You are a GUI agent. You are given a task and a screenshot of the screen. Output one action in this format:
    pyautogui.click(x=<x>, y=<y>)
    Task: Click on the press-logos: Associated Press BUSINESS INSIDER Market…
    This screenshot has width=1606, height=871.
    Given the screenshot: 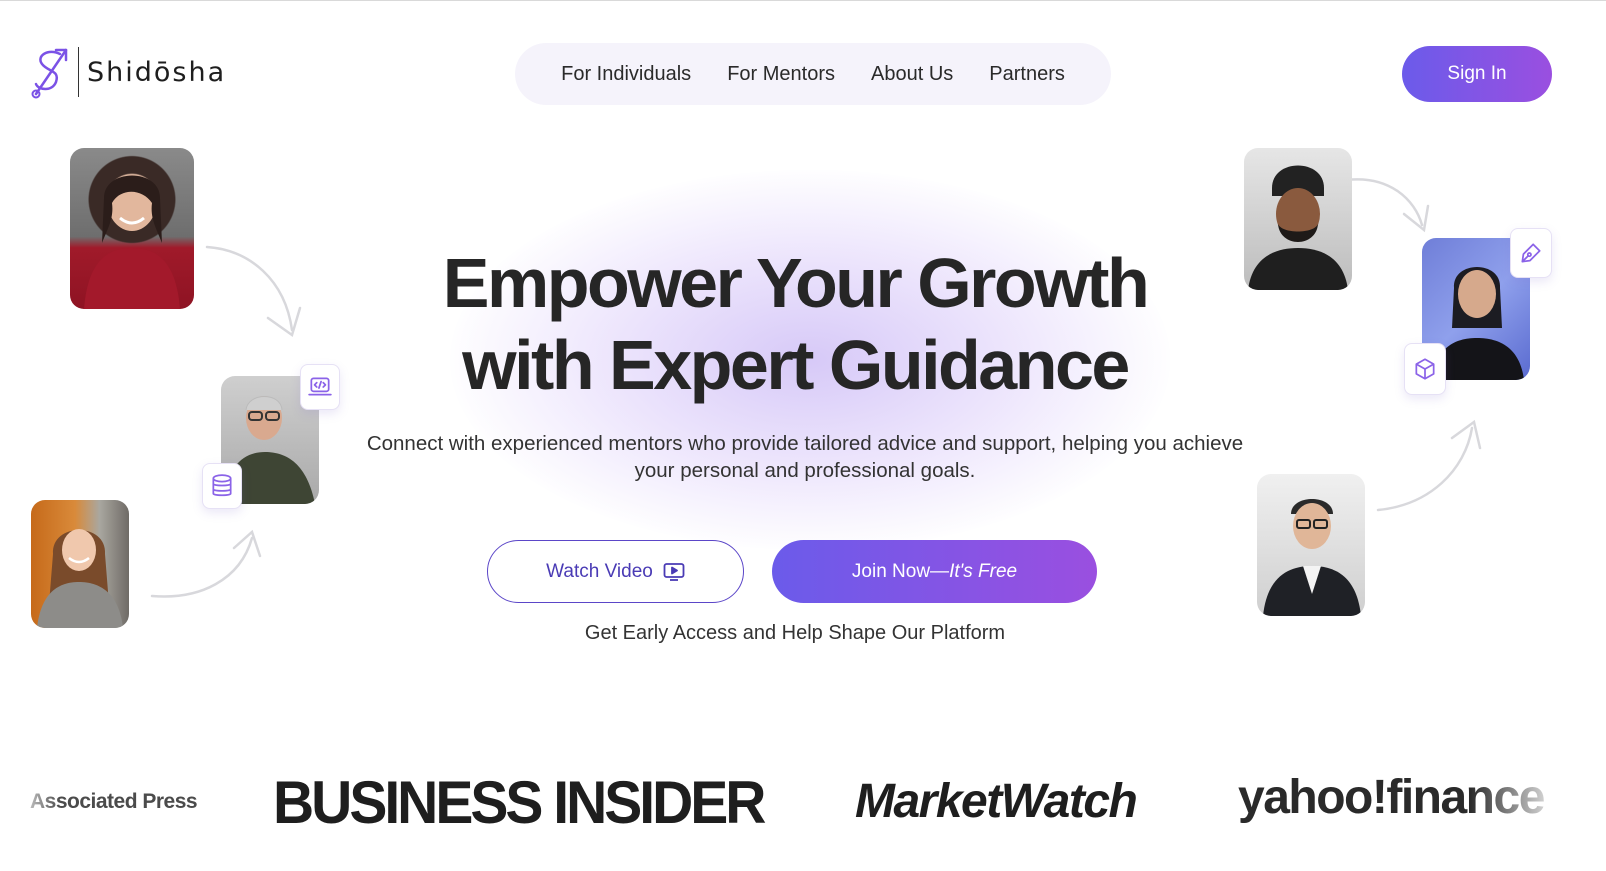 What is the action you would take?
    pyautogui.click(x=803, y=809)
    